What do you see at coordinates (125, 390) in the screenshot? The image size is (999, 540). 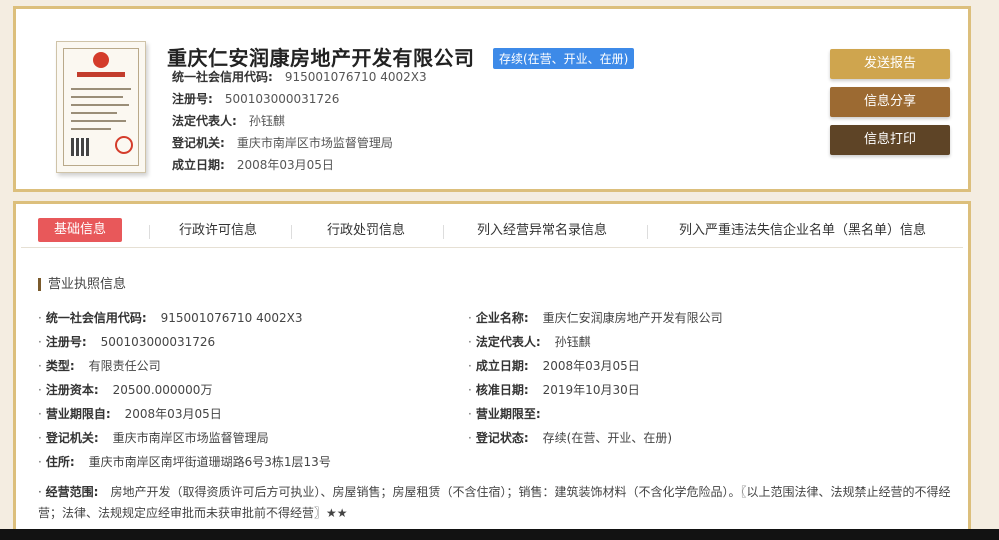 I see `field-capital: · 注册资本: 20500.000000万` at bounding box center [125, 390].